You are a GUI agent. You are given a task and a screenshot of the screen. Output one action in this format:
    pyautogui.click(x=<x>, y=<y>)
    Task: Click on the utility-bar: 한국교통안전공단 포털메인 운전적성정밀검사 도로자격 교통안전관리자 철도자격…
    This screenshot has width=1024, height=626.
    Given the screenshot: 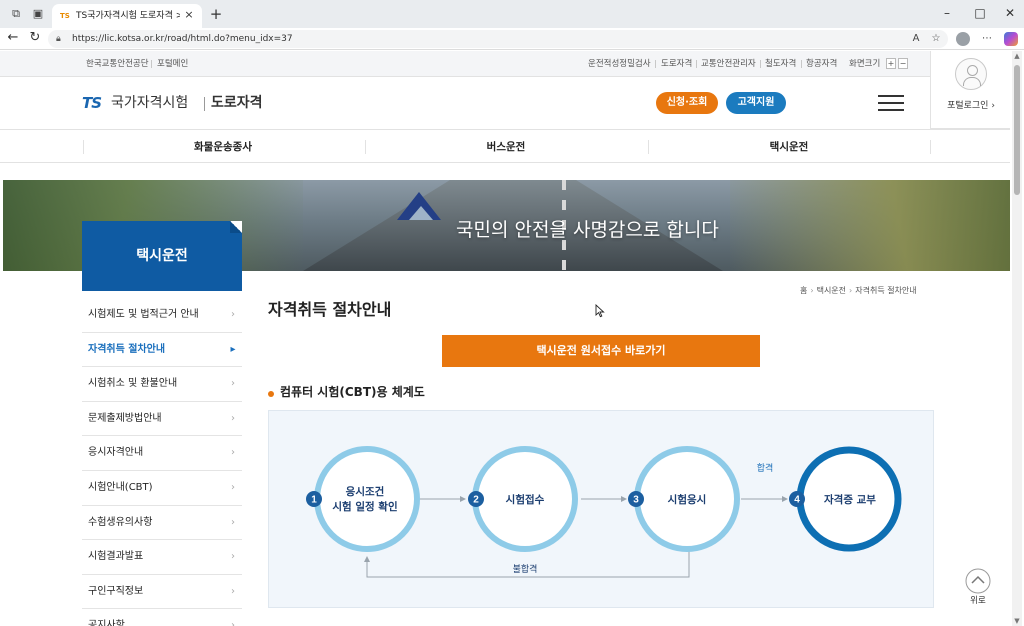 What is the action you would take?
    pyautogui.click(x=505, y=64)
    